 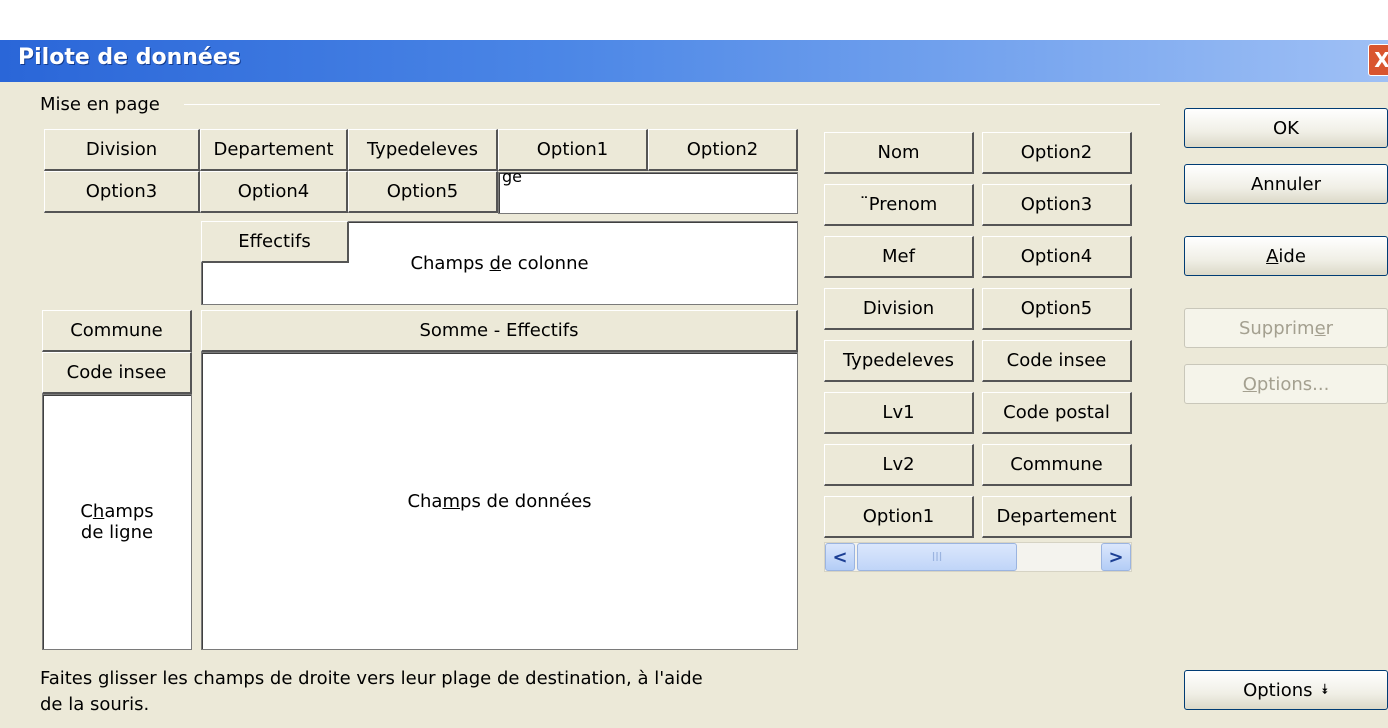 I want to click on scroll-left-arrow-icon: <, so click(x=840, y=557).